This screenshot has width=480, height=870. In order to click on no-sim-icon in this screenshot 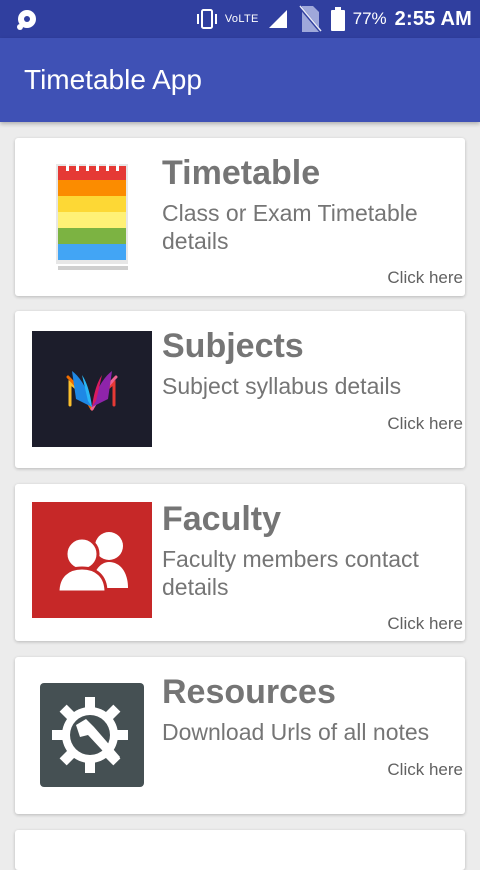, I will do `click(310, 19)`.